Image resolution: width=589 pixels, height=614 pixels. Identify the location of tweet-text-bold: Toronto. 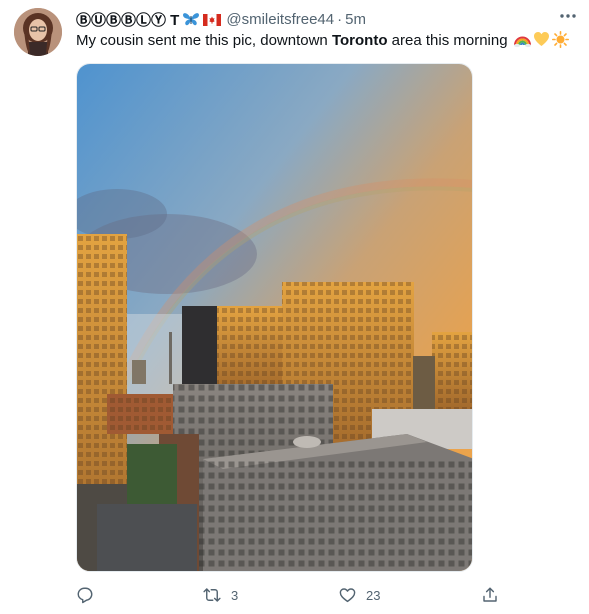
(359, 40).